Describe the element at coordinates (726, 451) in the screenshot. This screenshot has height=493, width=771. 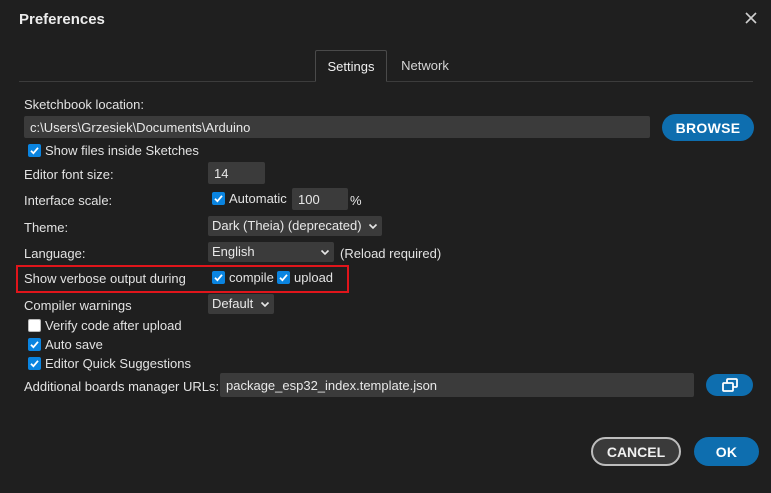
I see `ok-button: OK` at that location.